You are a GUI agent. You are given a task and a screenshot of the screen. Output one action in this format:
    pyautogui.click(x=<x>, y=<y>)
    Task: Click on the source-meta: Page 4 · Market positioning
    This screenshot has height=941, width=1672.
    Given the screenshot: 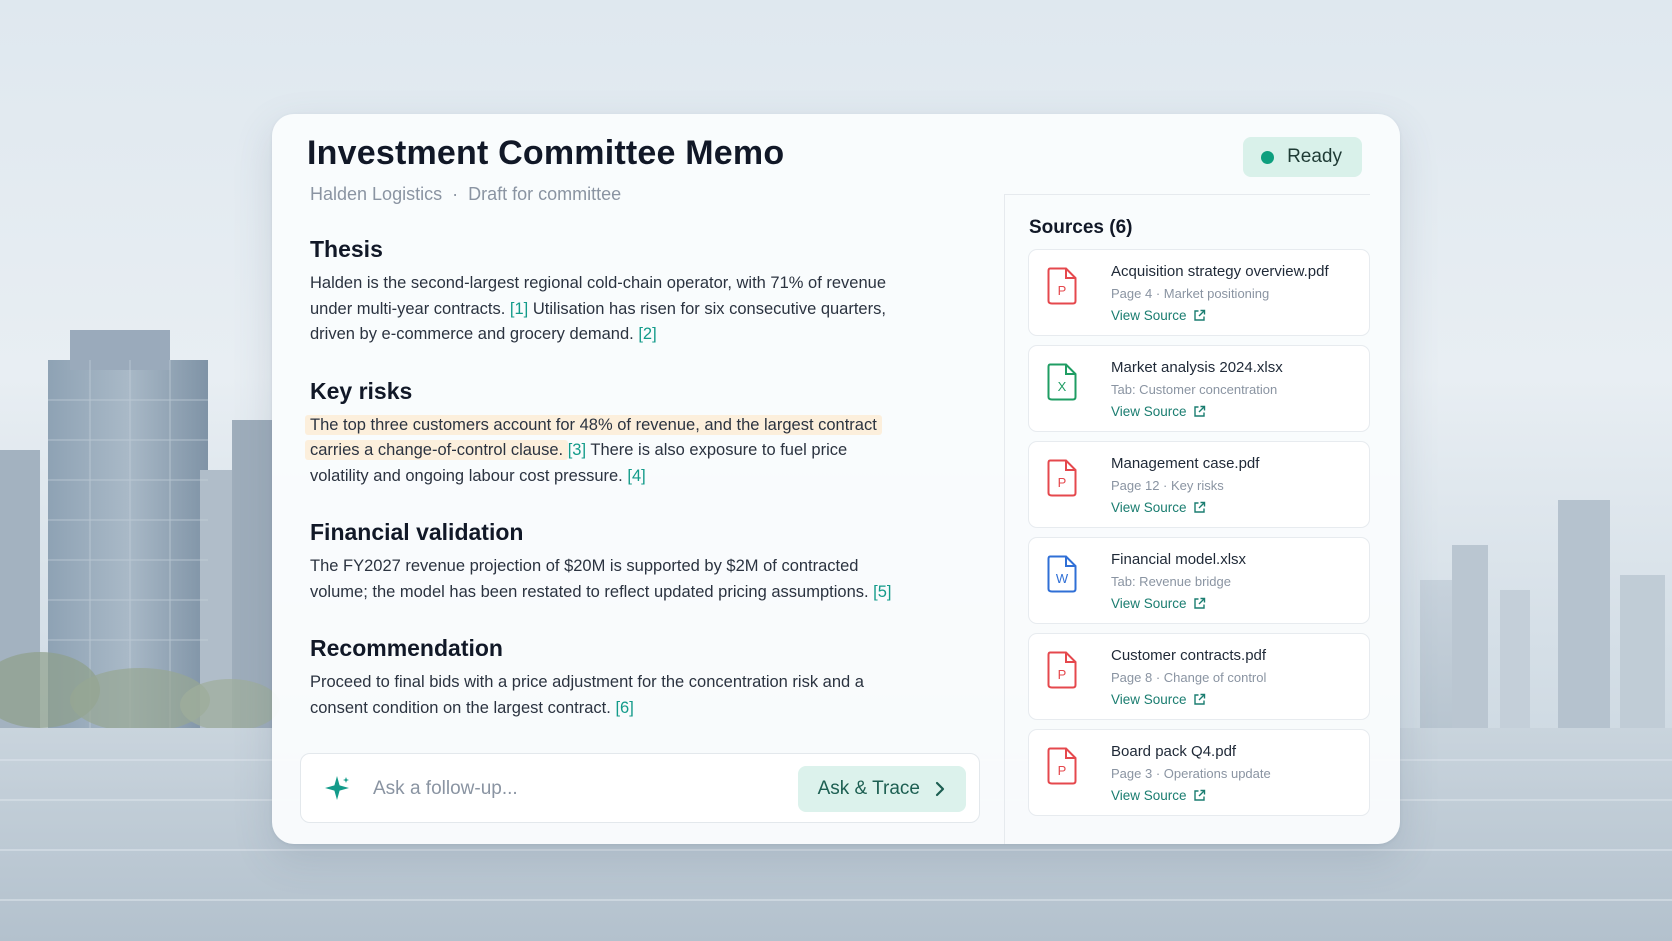 What is the action you would take?
    pyautogui.click(x=1190, y=293)
    